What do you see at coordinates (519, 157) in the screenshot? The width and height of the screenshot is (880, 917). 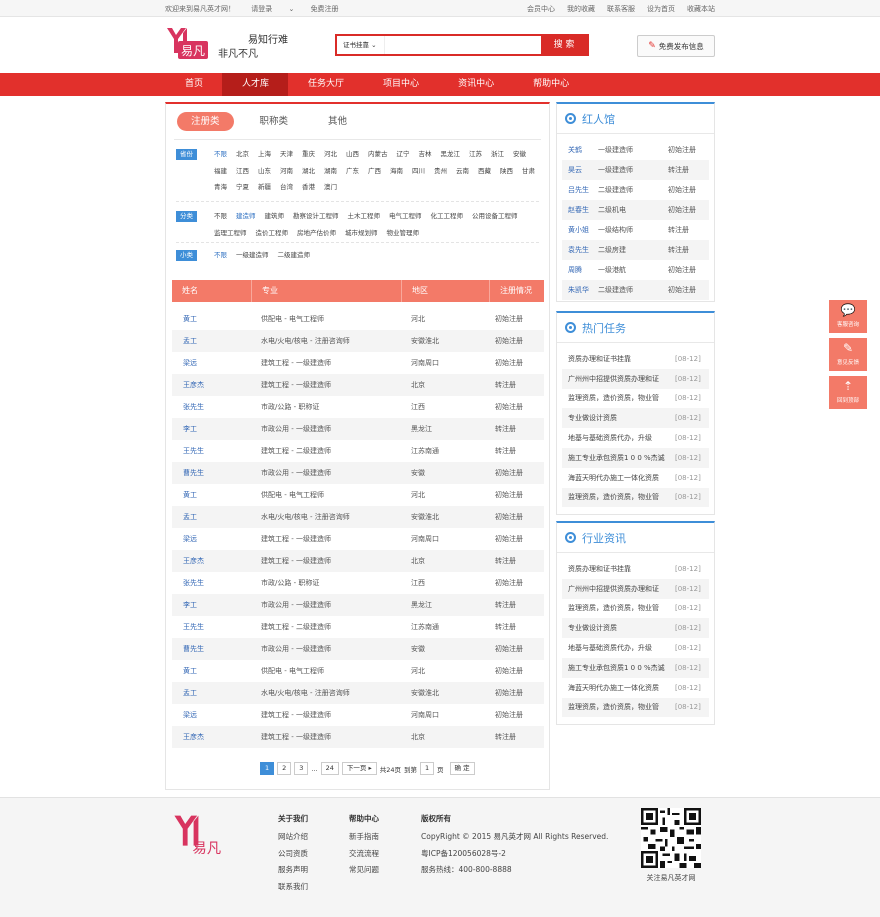 I see `province-option: 安徽` at bounding box center [519, 157].